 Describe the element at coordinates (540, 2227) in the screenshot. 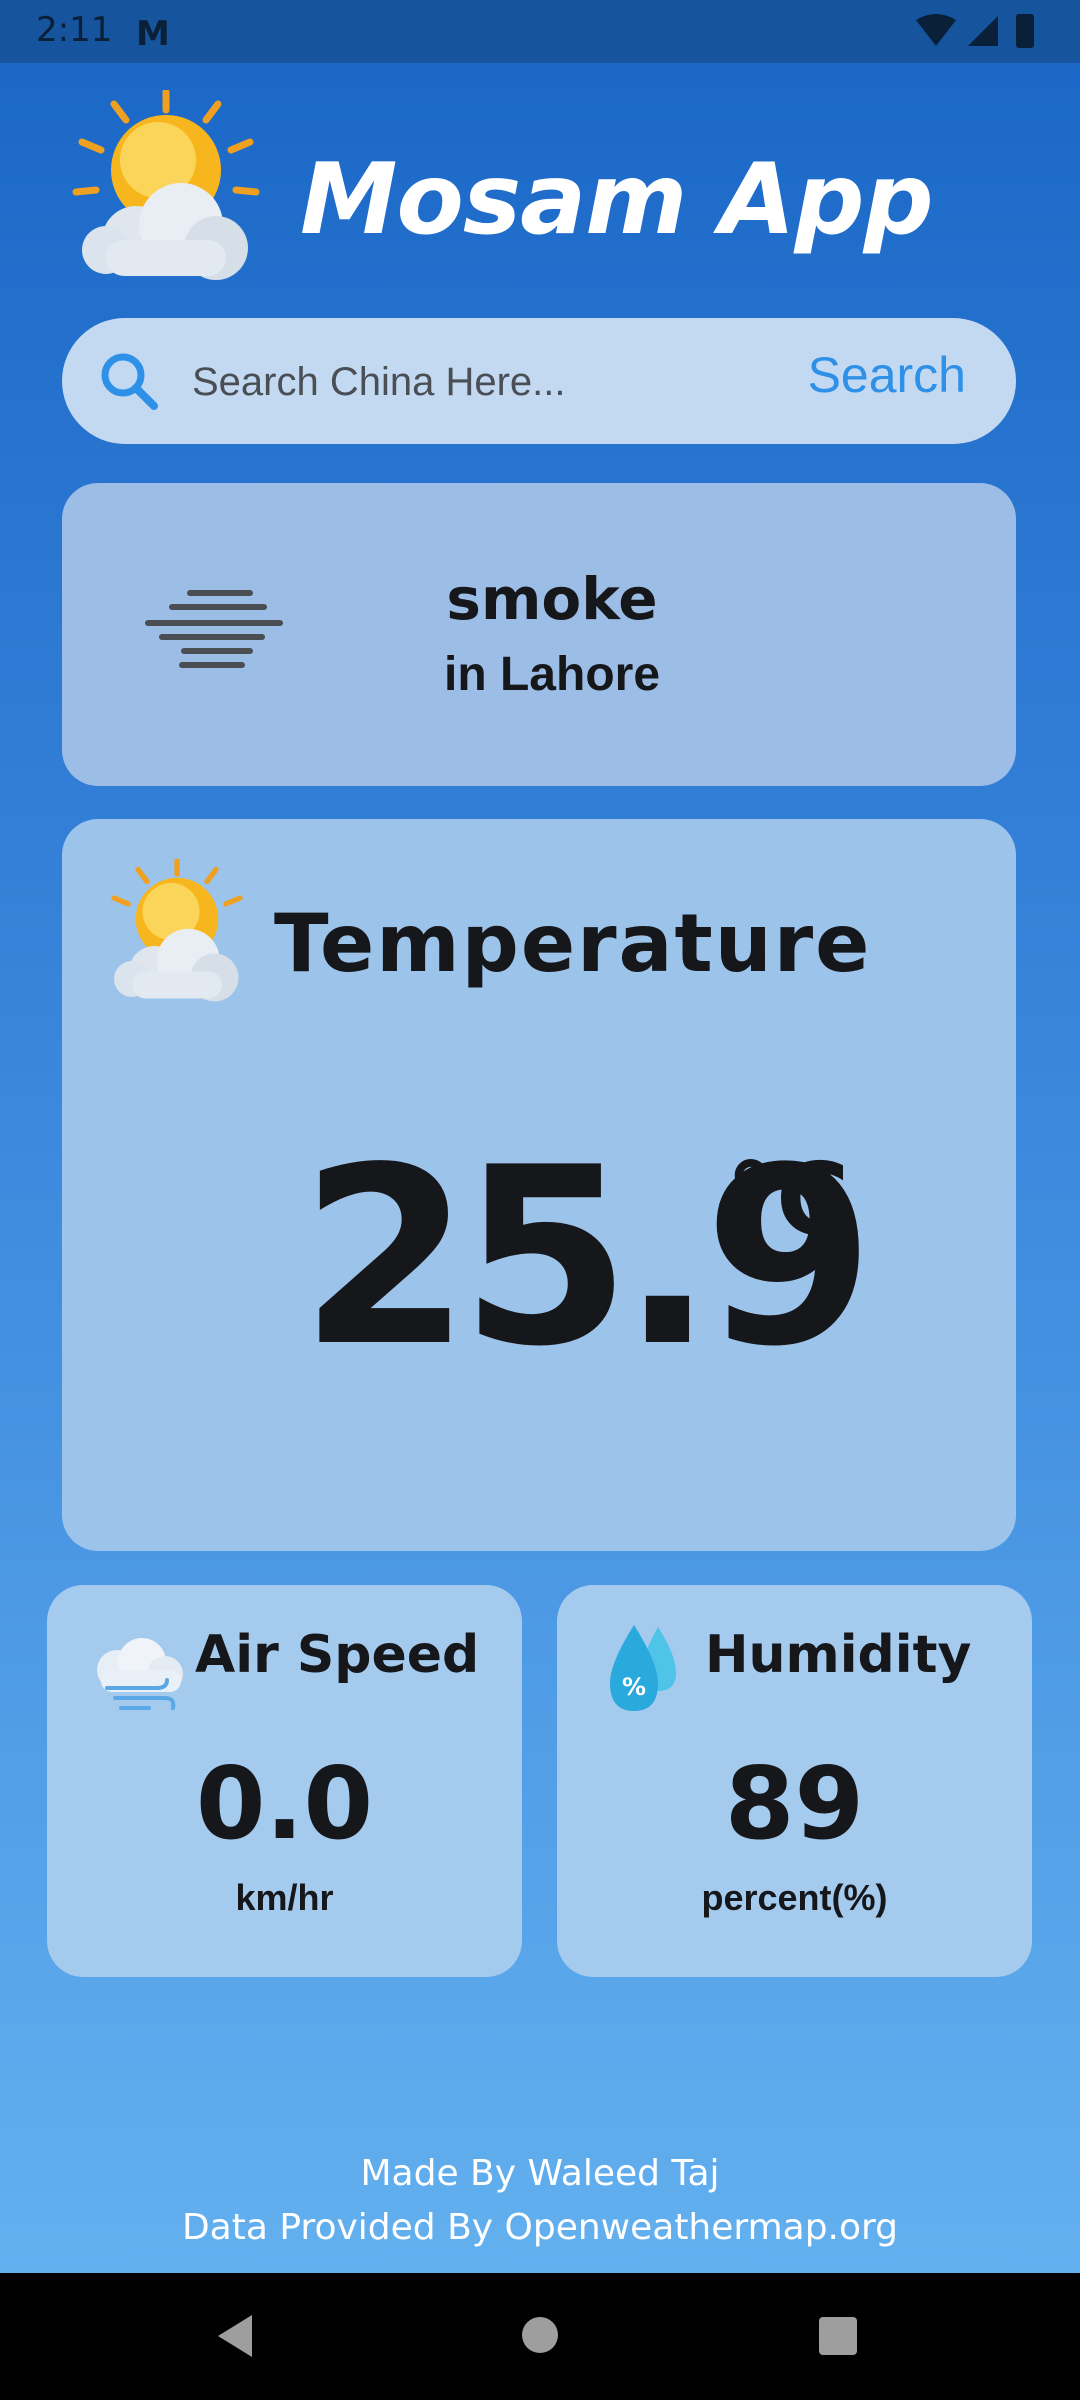

I see `footer-data-source: Data Provided By Openweathermap.org` at that location.